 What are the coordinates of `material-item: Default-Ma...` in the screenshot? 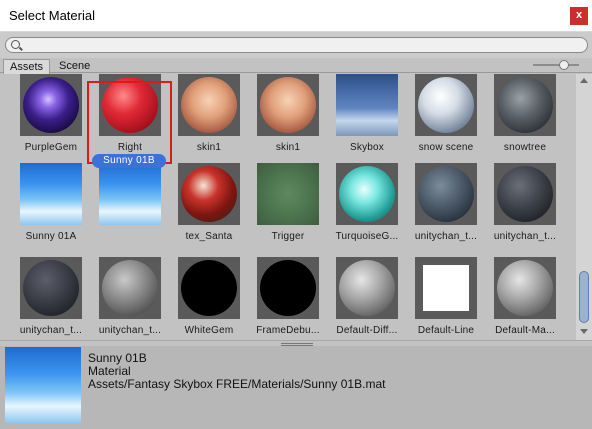 It's located at (523, 298).